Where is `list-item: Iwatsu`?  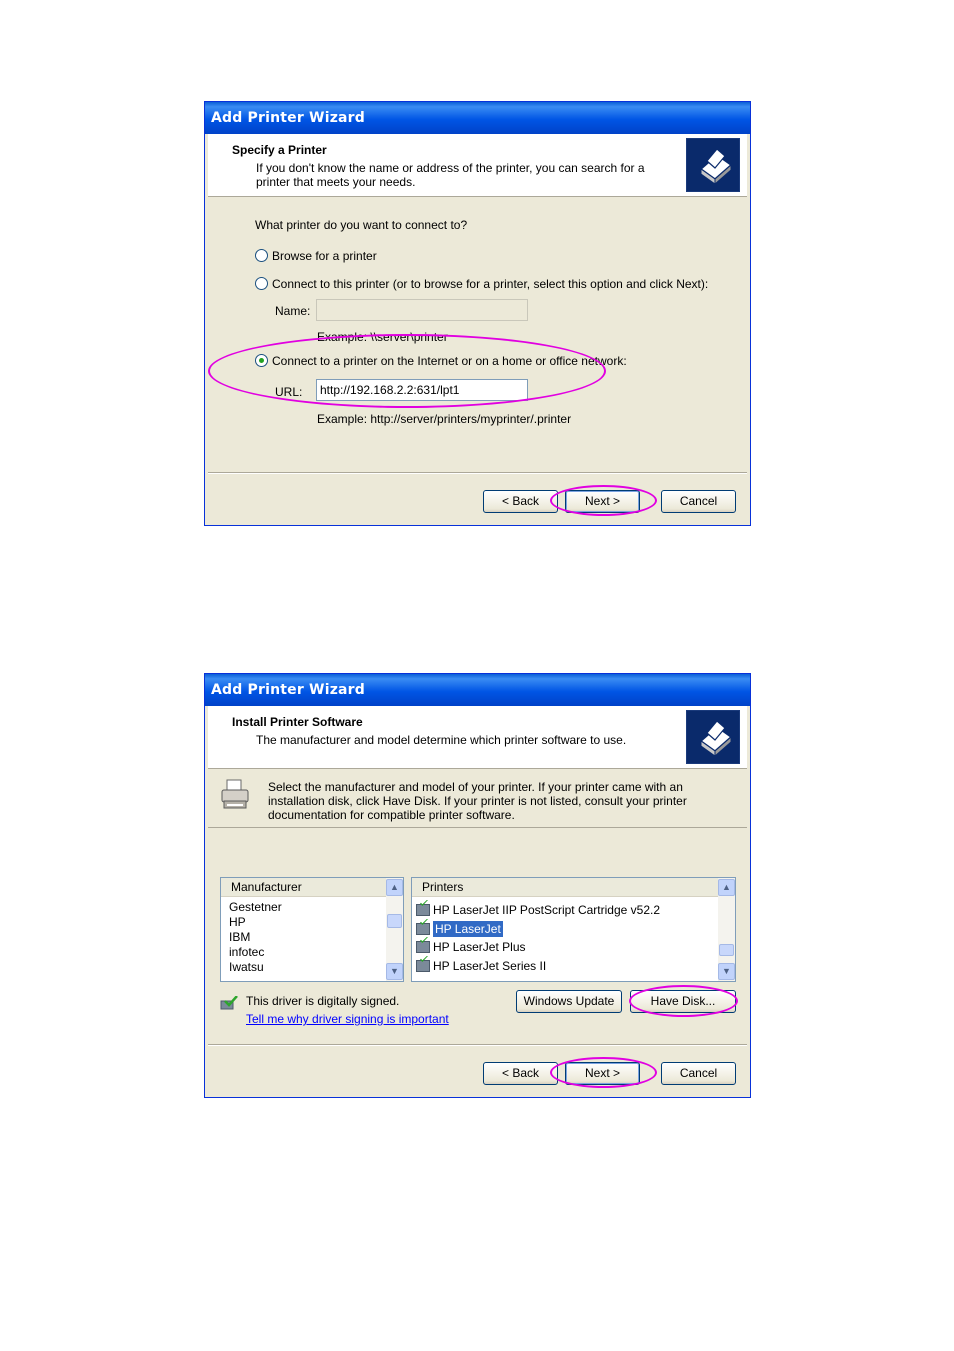
list-item: Iwatsu is located at coordinates (246, 967).